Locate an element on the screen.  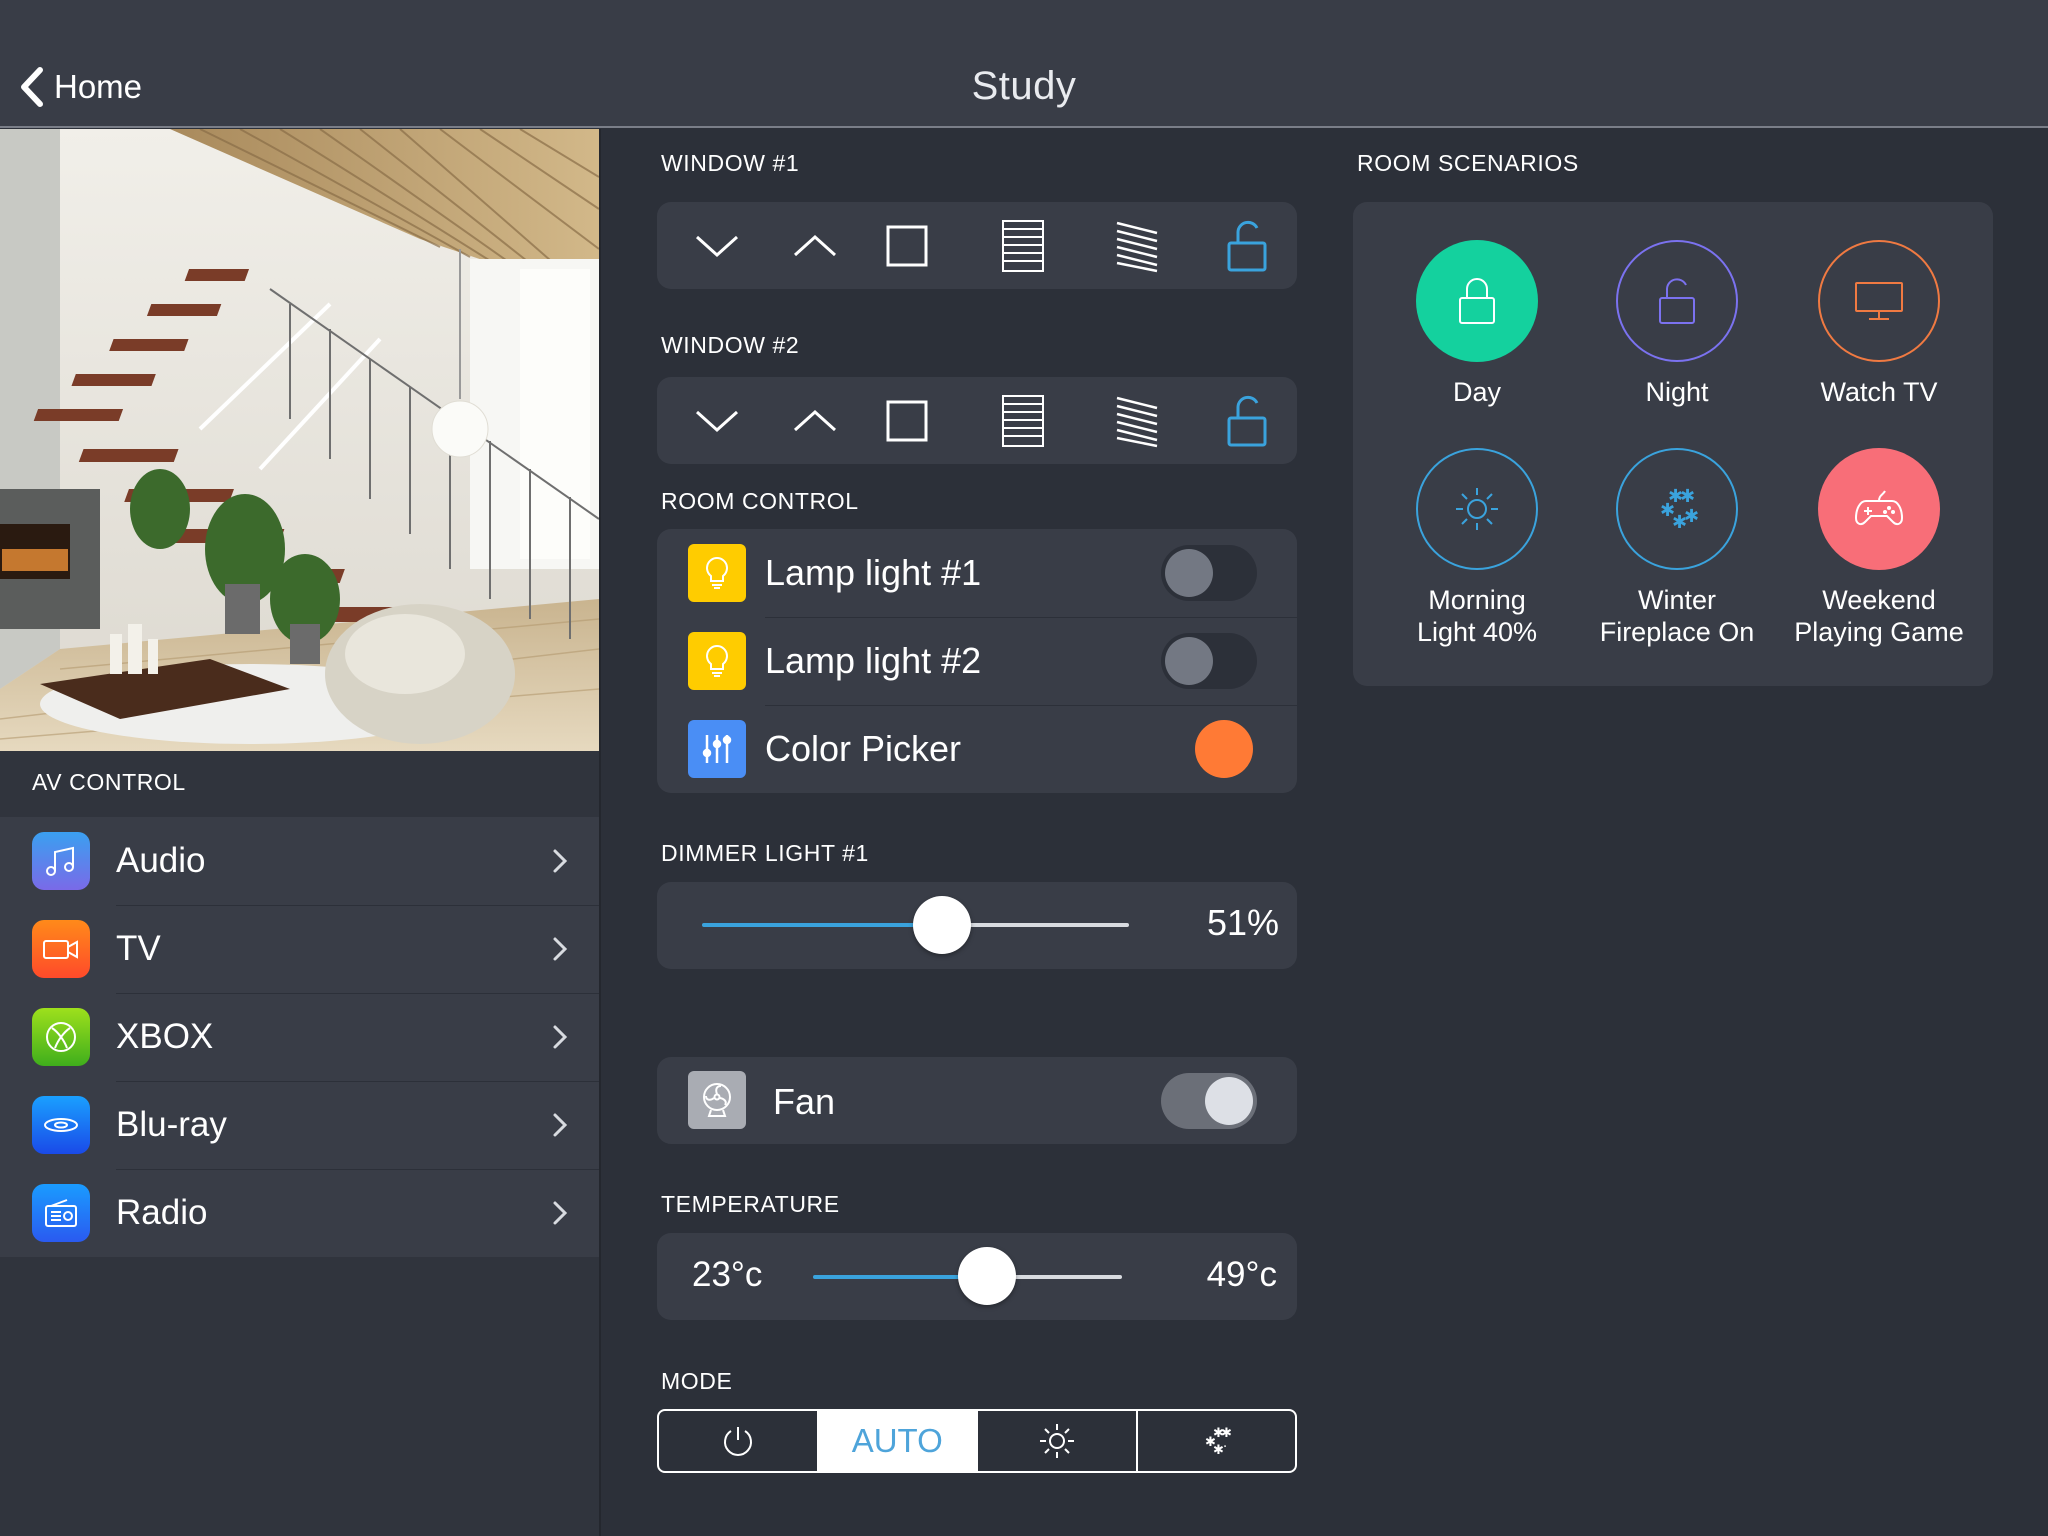
room-control-list: Lamp light #1 Lamp light #2 Color Picker is located at coordinates (977, 661).